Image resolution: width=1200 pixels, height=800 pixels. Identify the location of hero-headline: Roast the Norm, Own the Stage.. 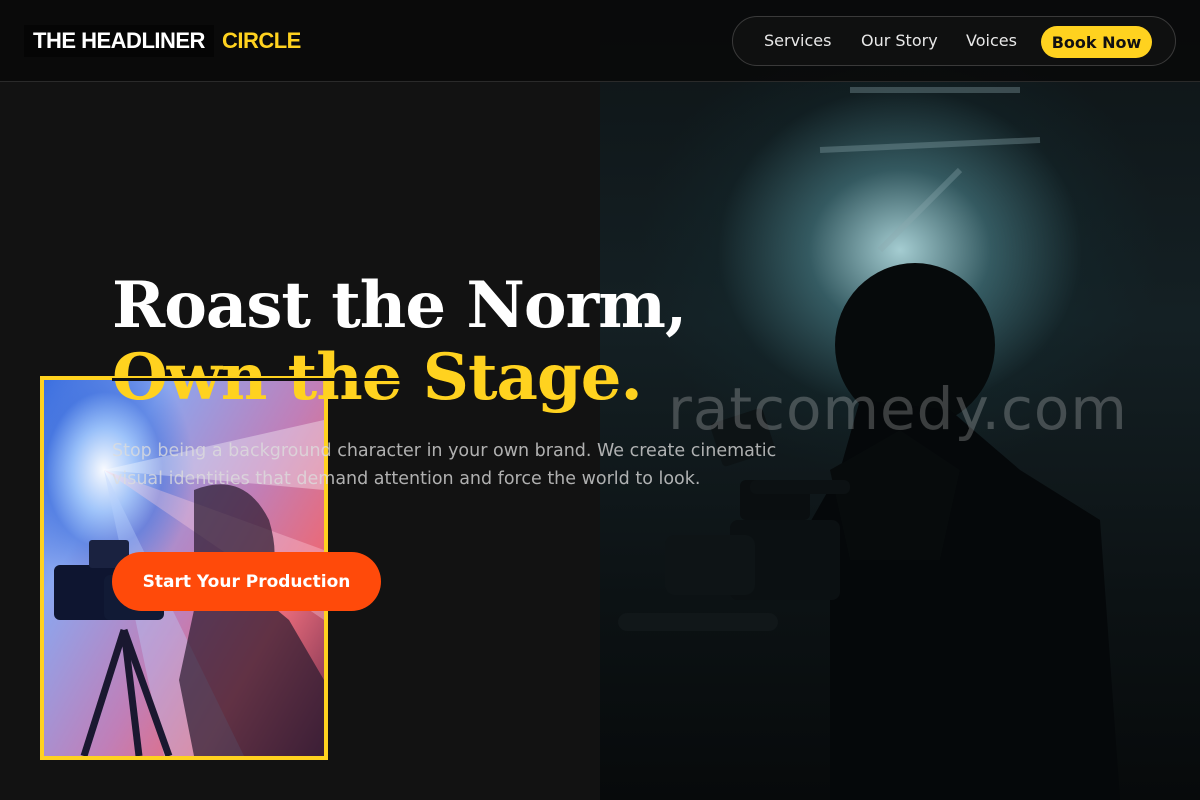
(412, 342).